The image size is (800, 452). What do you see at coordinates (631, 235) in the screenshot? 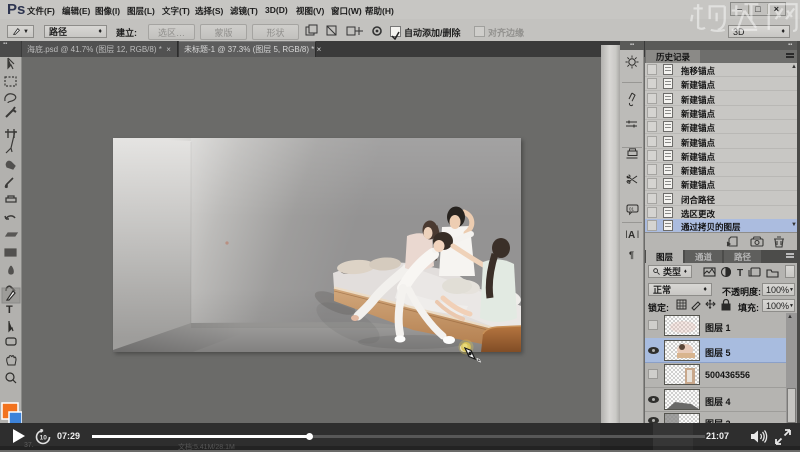
I see `svg-text: A` at bounding box center [631, 235].